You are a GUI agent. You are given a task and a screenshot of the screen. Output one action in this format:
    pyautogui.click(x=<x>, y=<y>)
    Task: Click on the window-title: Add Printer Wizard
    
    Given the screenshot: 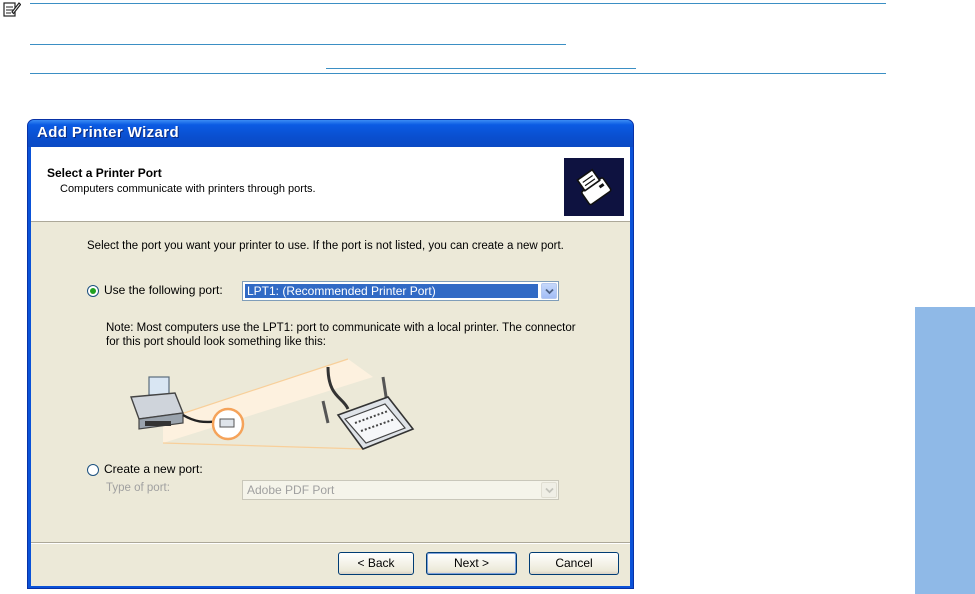 What is the action you would take?
    pyautogui.click(x=108, y=132)
    